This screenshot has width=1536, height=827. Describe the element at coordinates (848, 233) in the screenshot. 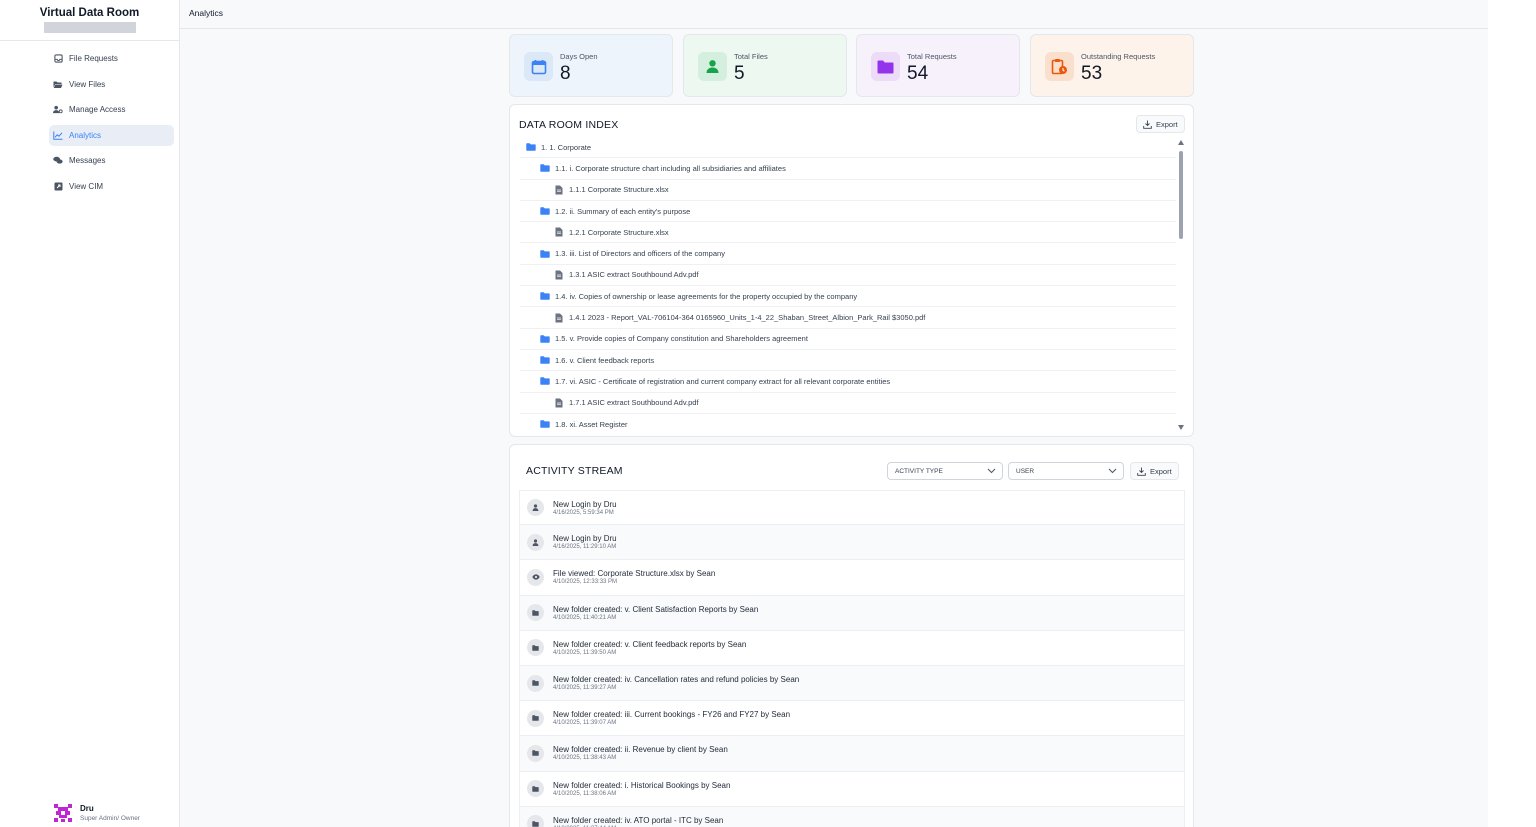

I see `tree-file-row: 1.2.1 Corporate Structure.xlsx` at that location.